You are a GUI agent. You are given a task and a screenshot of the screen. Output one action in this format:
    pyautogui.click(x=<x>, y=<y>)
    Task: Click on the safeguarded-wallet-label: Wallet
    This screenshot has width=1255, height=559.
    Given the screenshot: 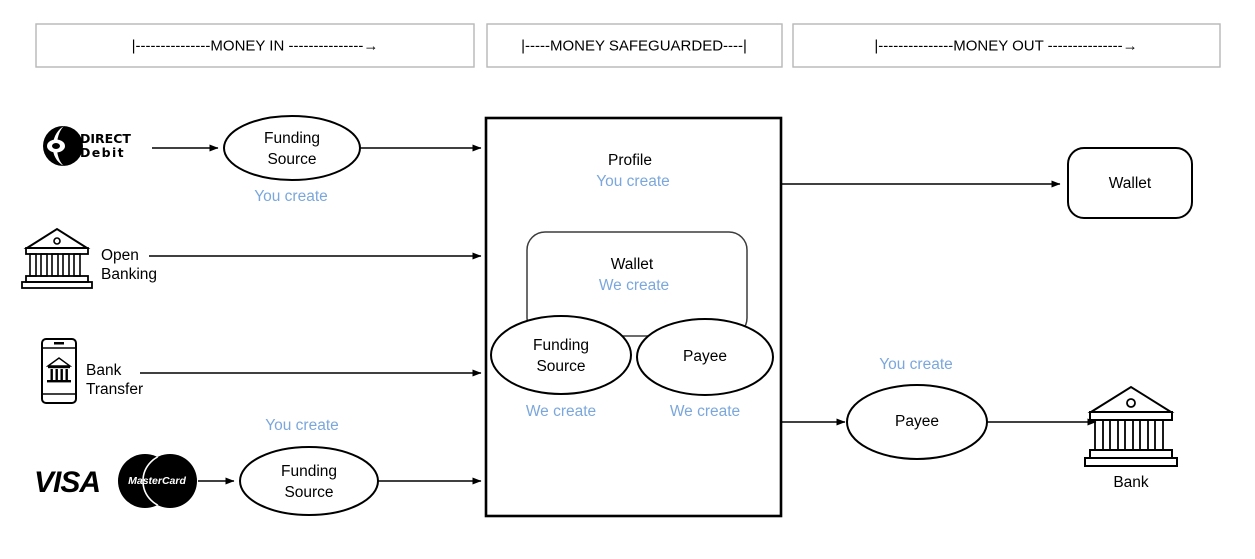 What is the action you would take?
    pyautogui.click(x=632, y=264)
    